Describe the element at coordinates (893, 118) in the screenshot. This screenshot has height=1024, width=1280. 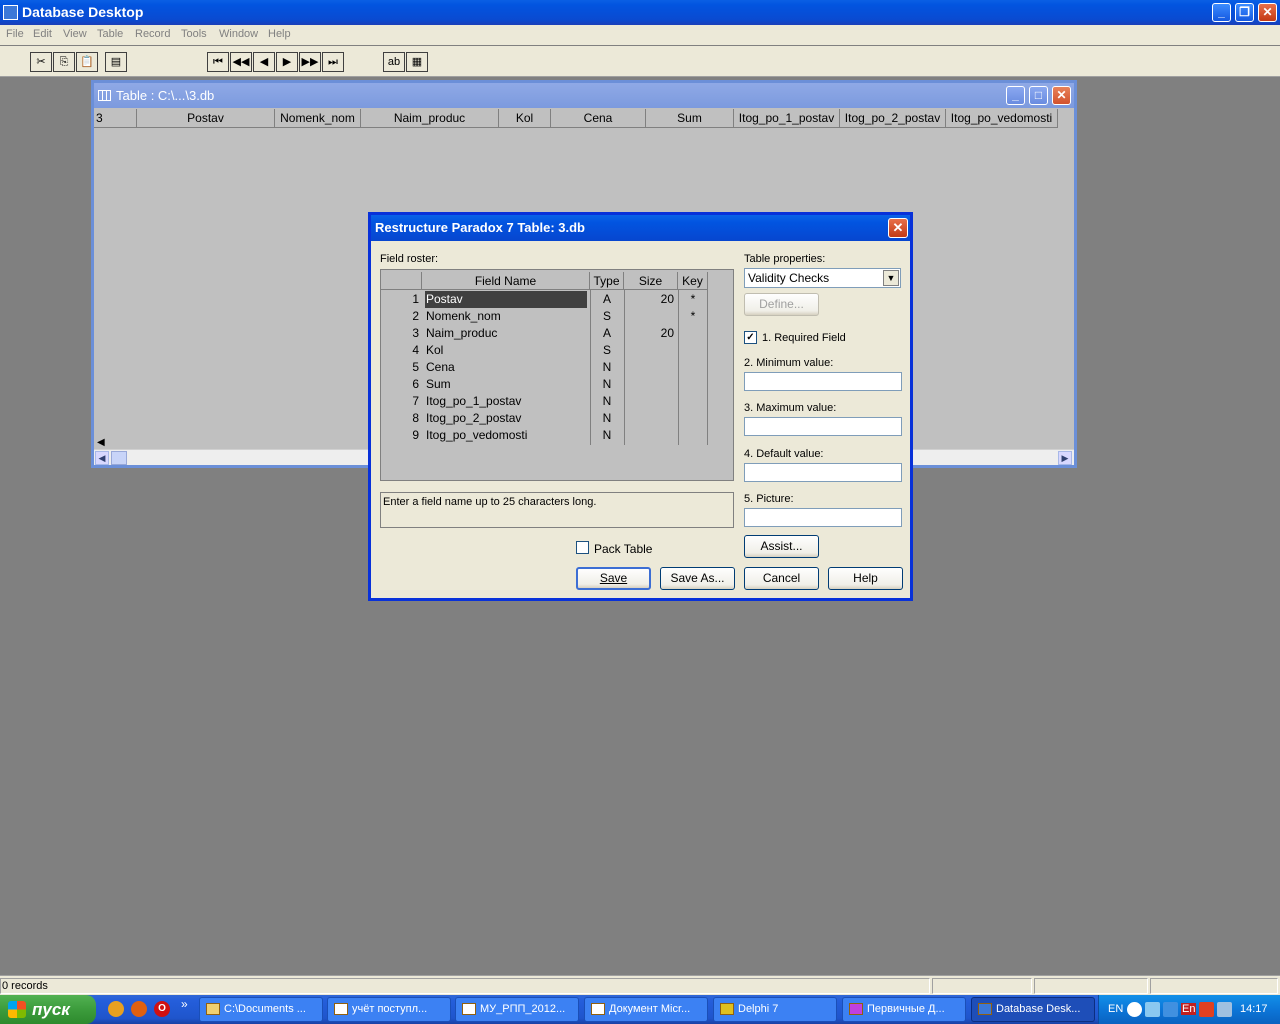
I see `column-header: Itog_po_2_postav` at that location.